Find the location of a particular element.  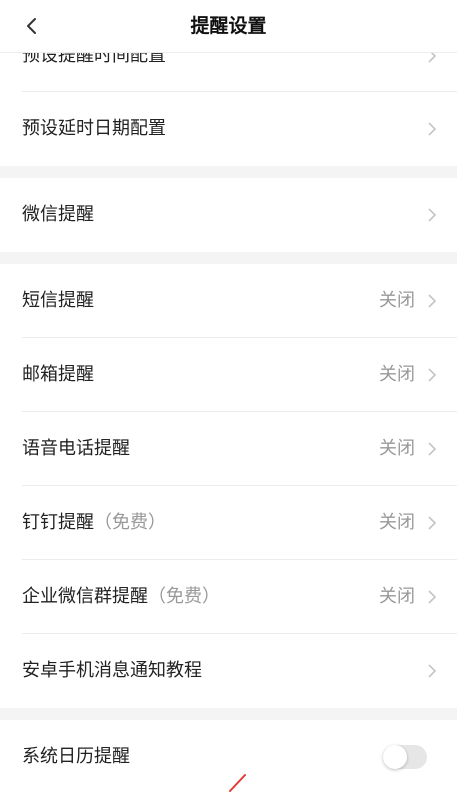

row-label: 短信提醒 is located at coordinates (58, 300).